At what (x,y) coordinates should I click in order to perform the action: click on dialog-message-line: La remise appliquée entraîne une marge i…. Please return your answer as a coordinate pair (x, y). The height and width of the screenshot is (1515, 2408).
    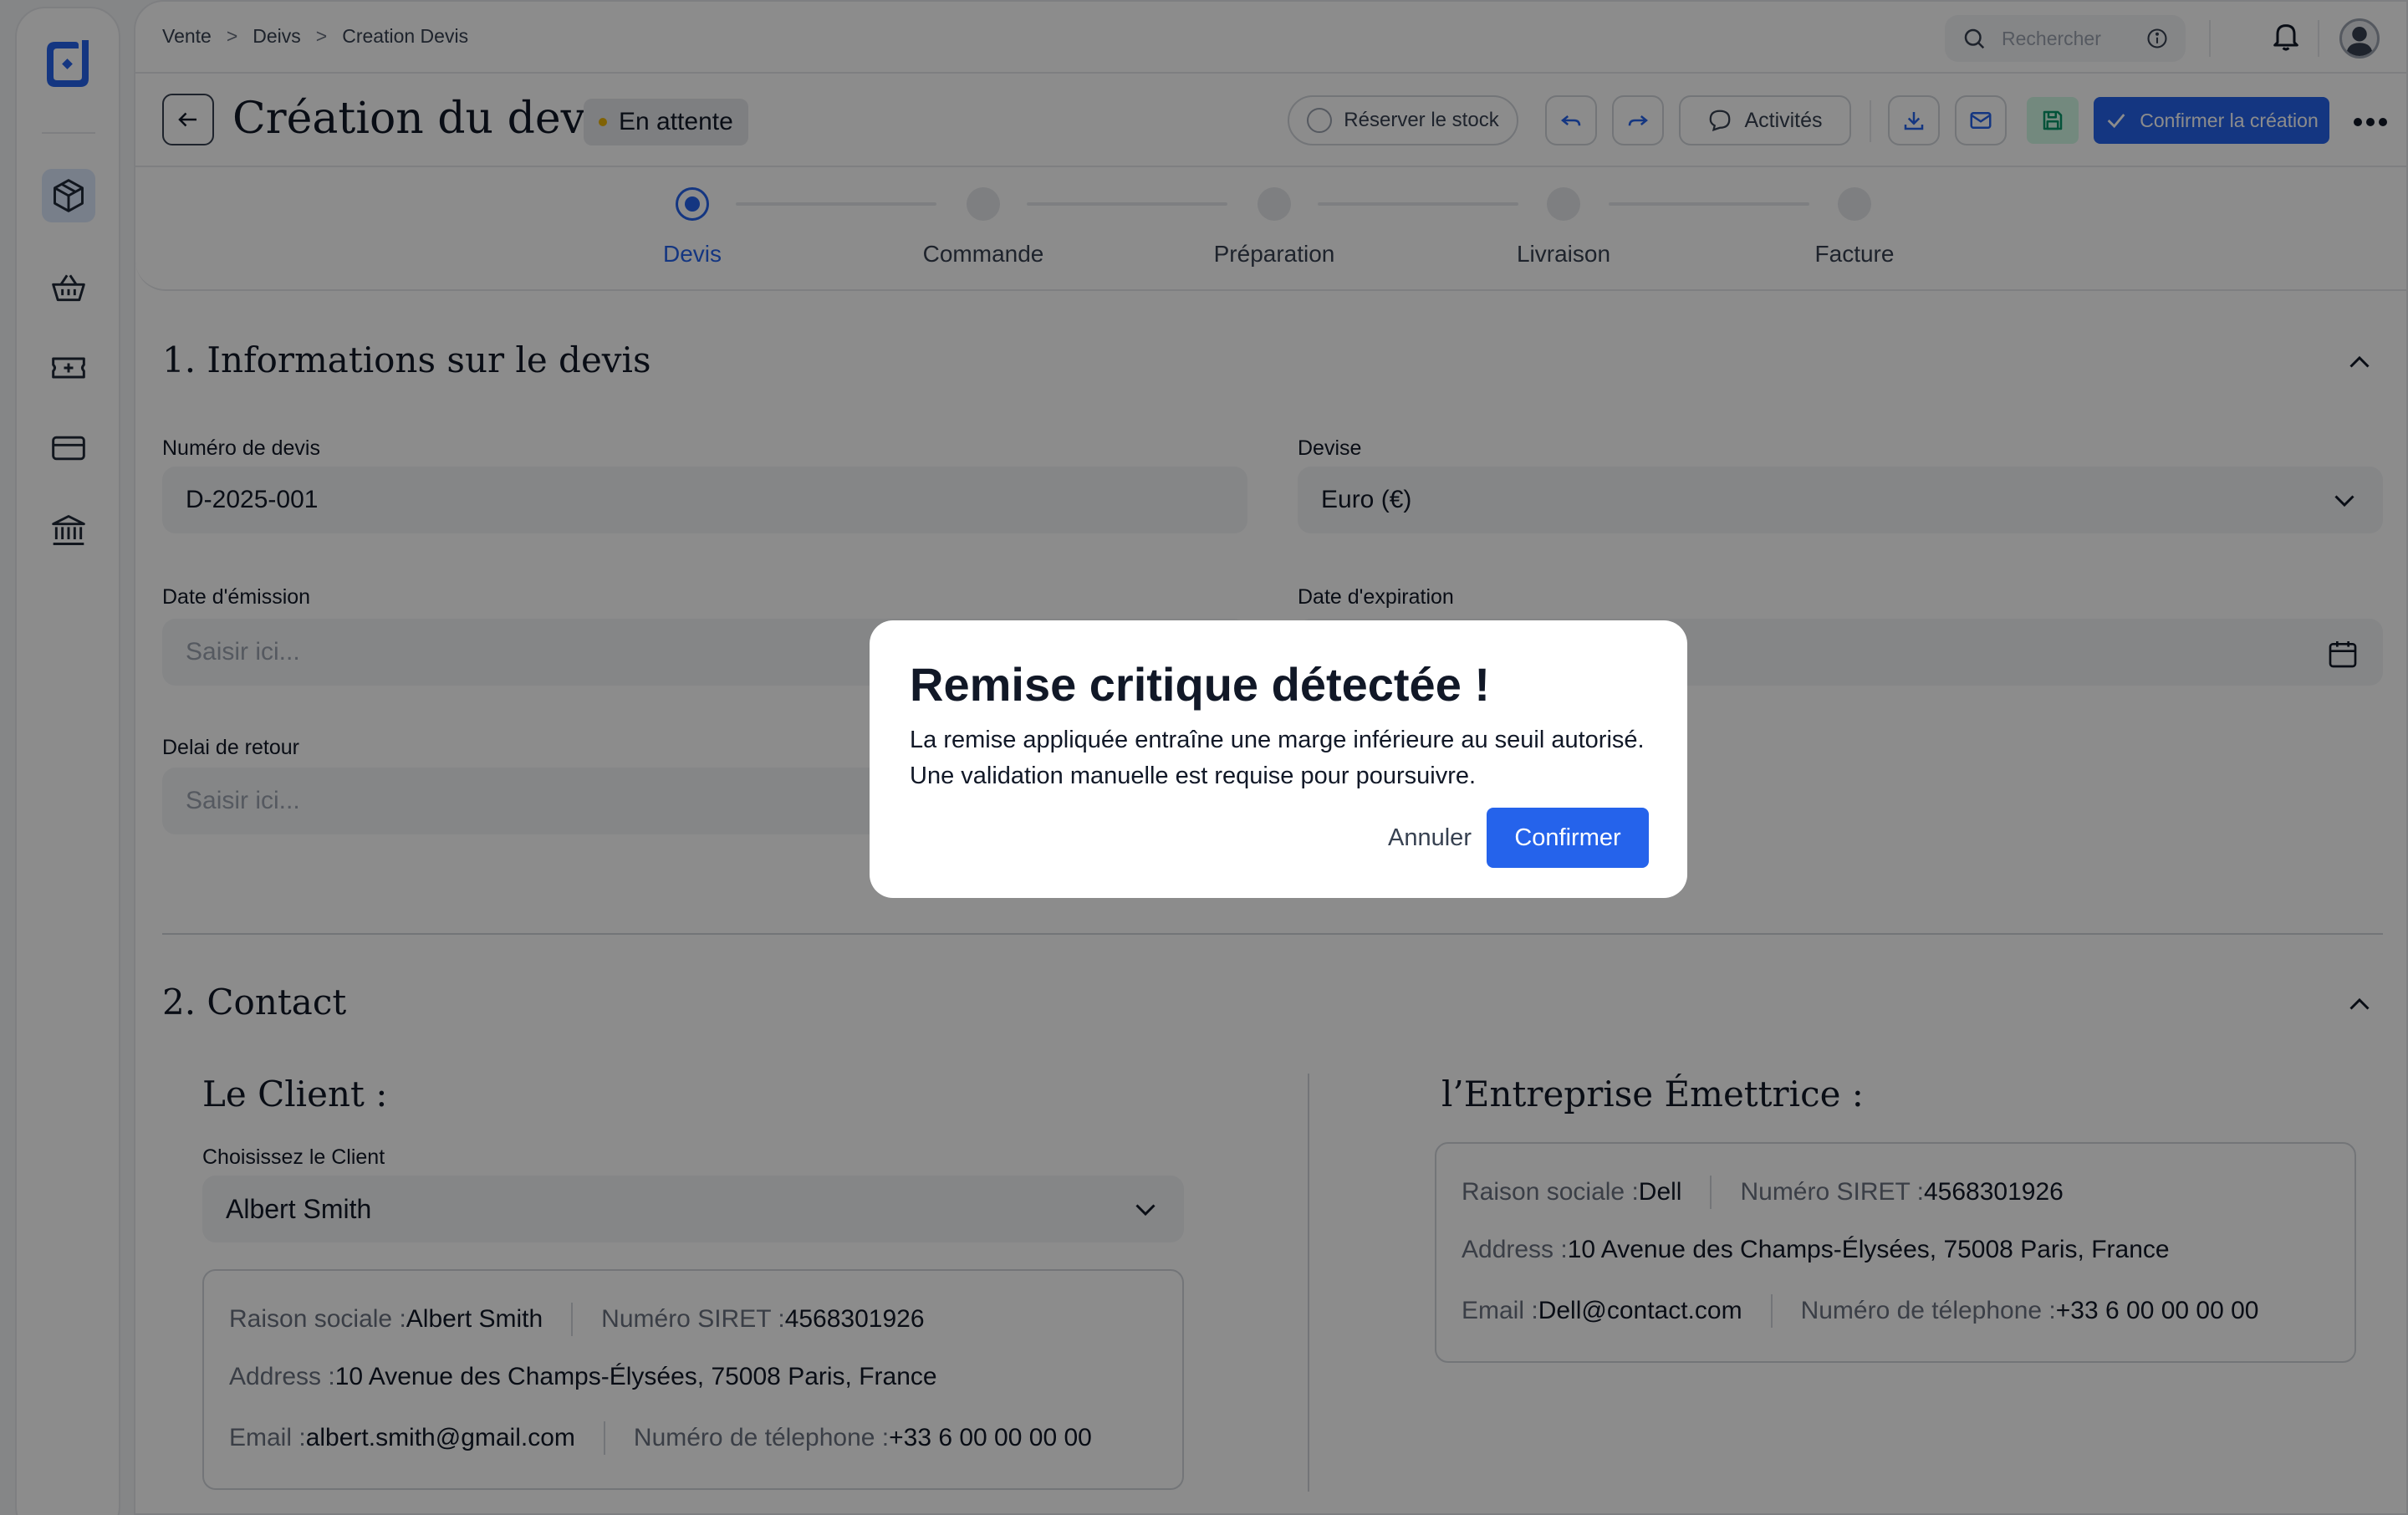
    Looking at the image, I should click on (1277, 740).